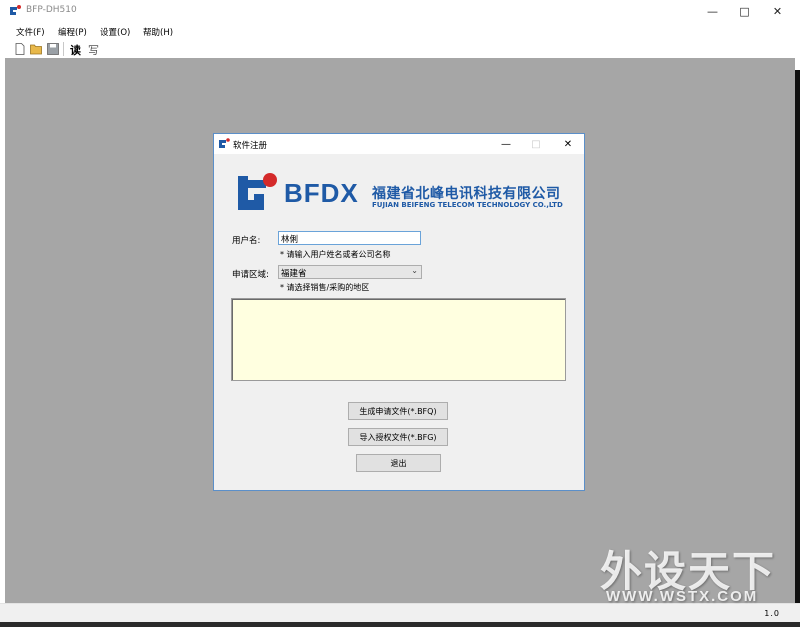  Describe the element at coordinates (325, 287) in the screenshot. I see `region-hint: * 请选择销售/采购的地区` at that location.